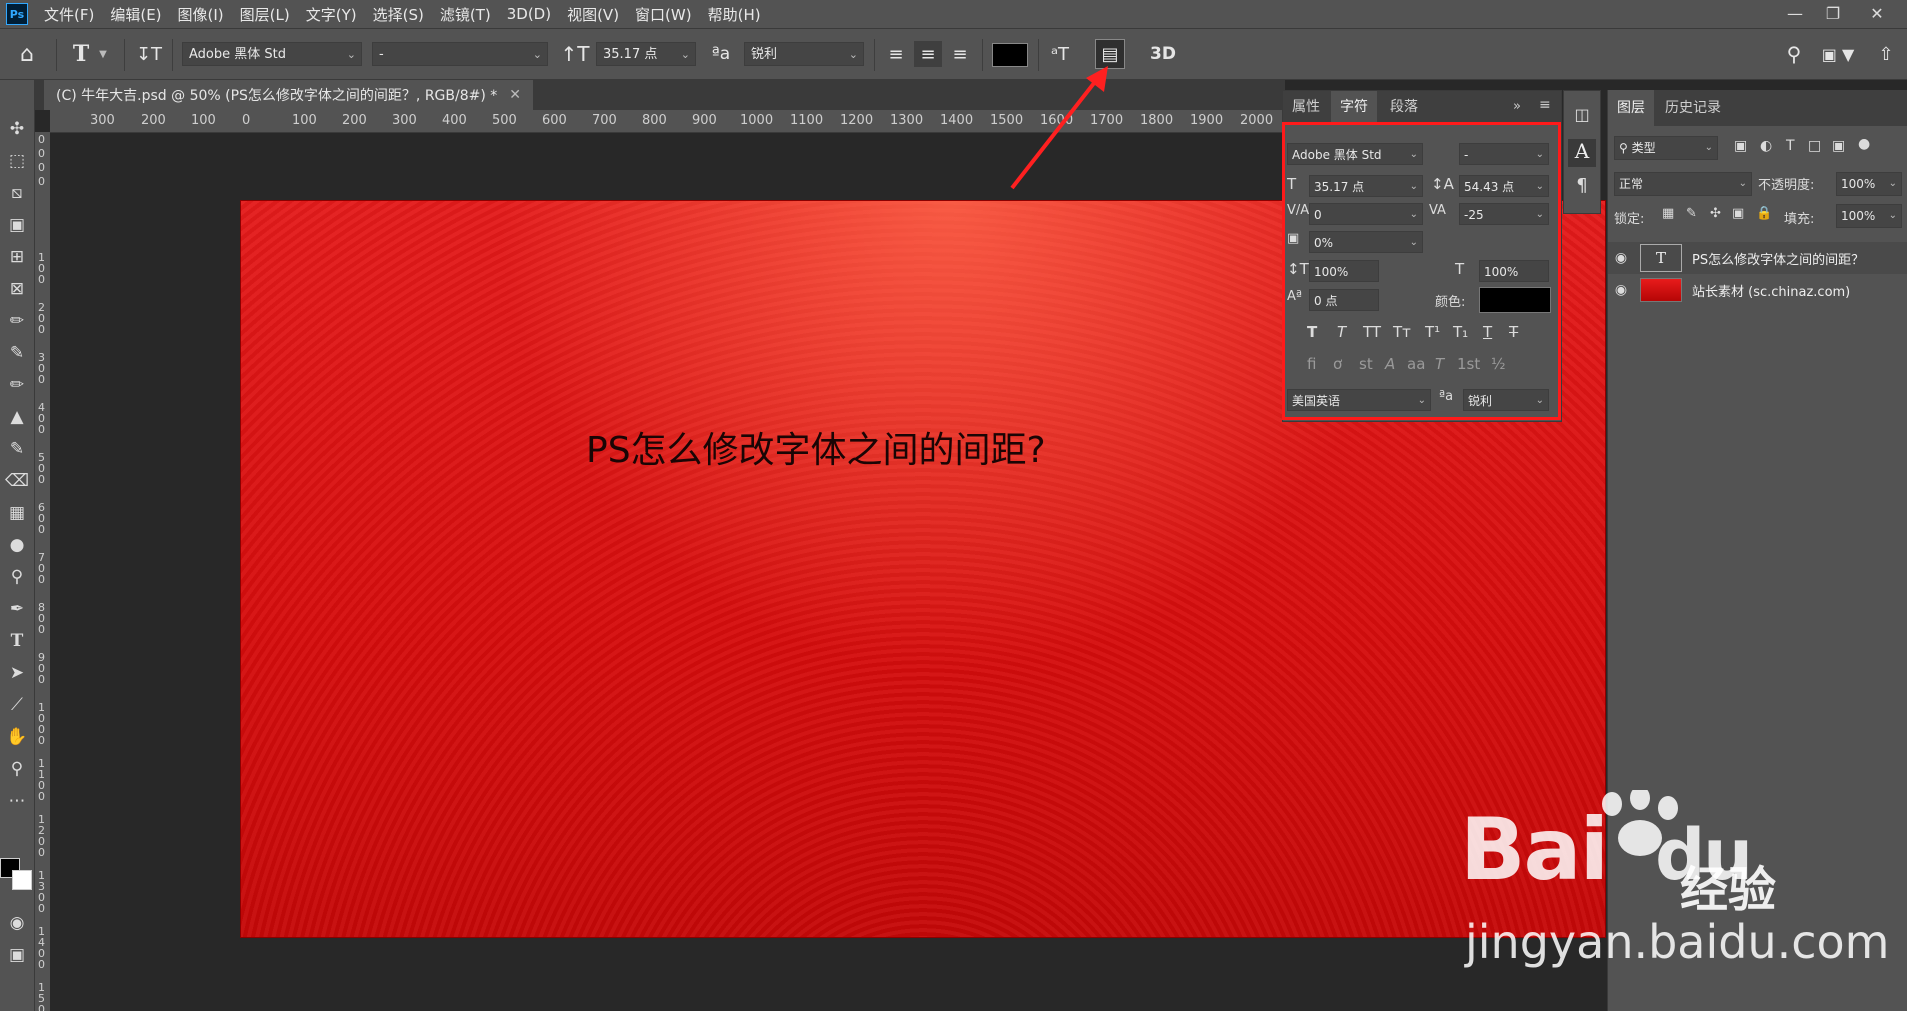 The image size is (1907, 1011). What do you see at coordinates (1354, 107) in the screenshot?
I see `tab-character: 字符` at bounding box center [1354, 107].